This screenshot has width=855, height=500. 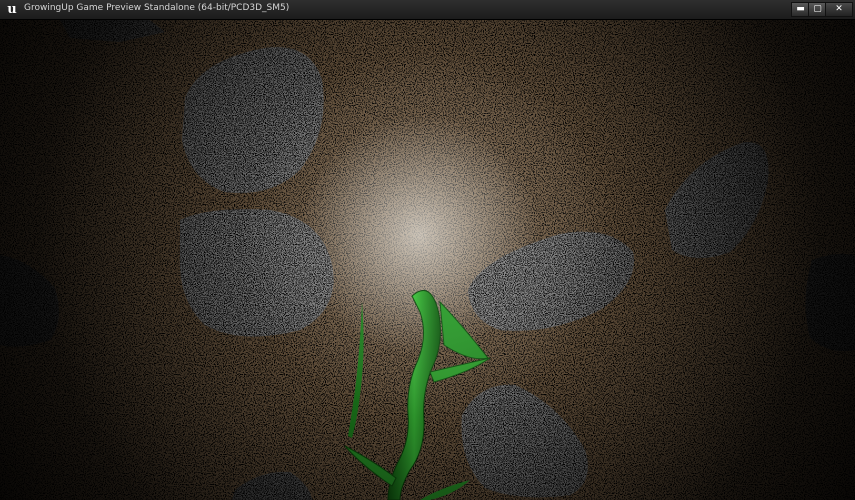 I want to click on minimize-icon: ▬, so click(x=800, y=9).